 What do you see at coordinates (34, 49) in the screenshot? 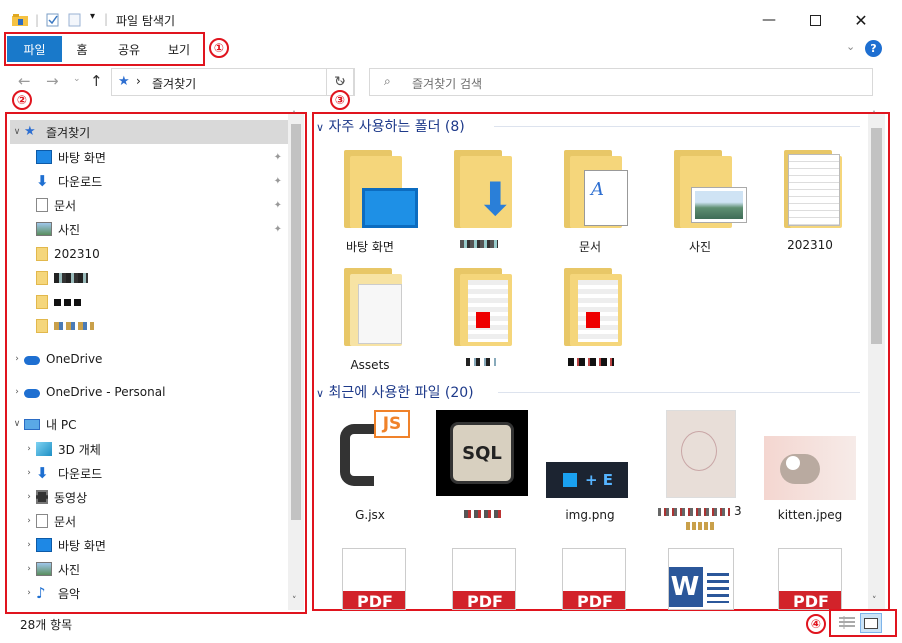
I see `tab-file: 파일` at bounding box center [34, 49].